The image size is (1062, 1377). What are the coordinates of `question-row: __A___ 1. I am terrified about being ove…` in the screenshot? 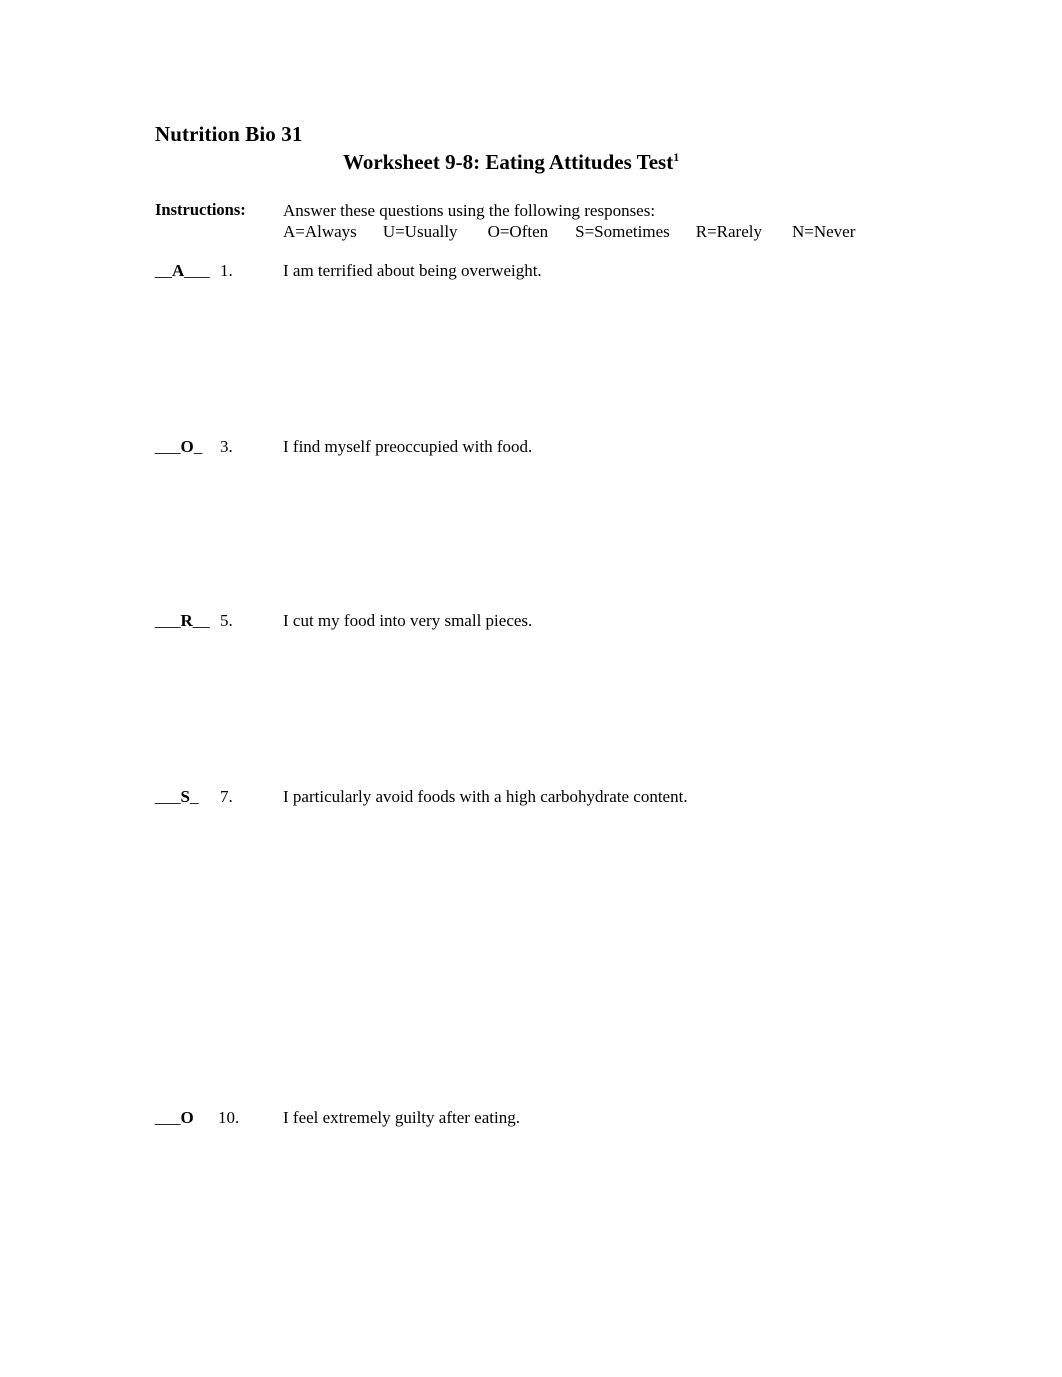 It's located at (595, 272).